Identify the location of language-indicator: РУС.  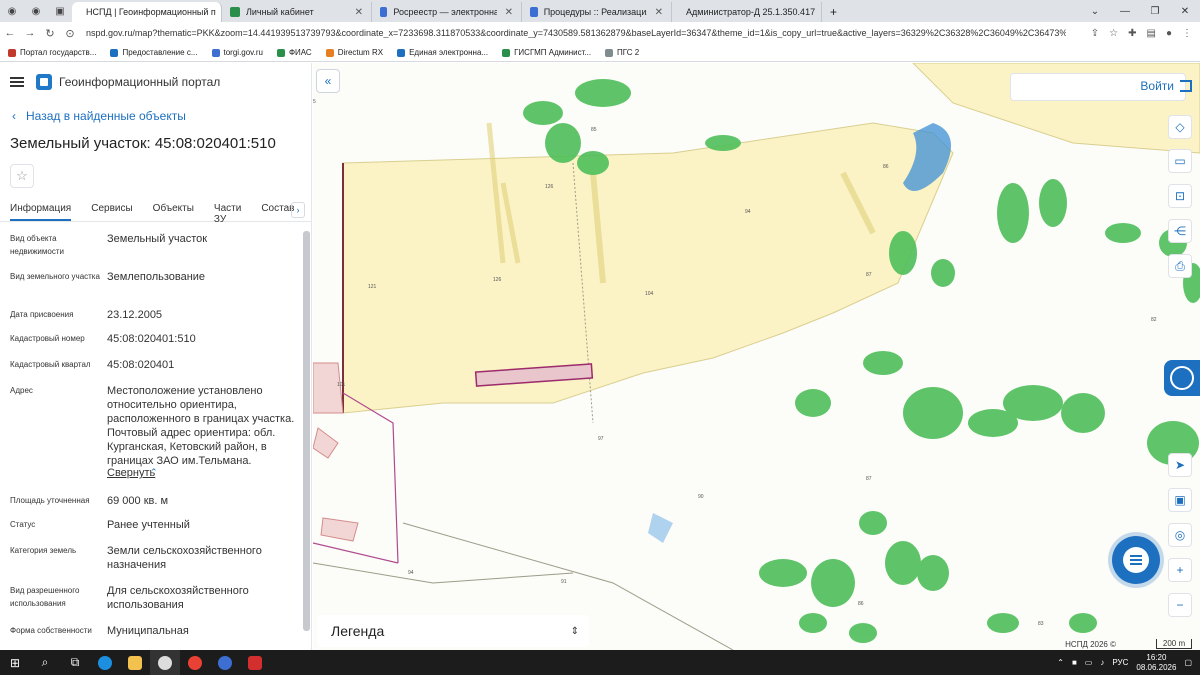
(1120, 662).